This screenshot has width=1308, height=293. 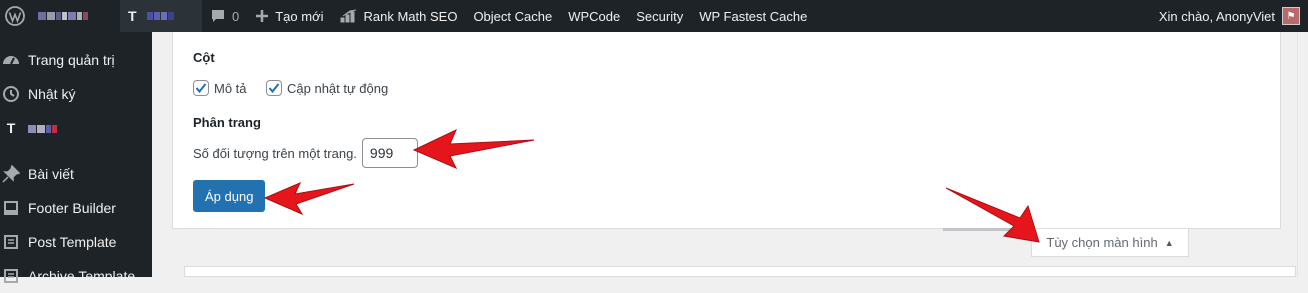 I want to click on plus-icon, so click(x=262, y=16).